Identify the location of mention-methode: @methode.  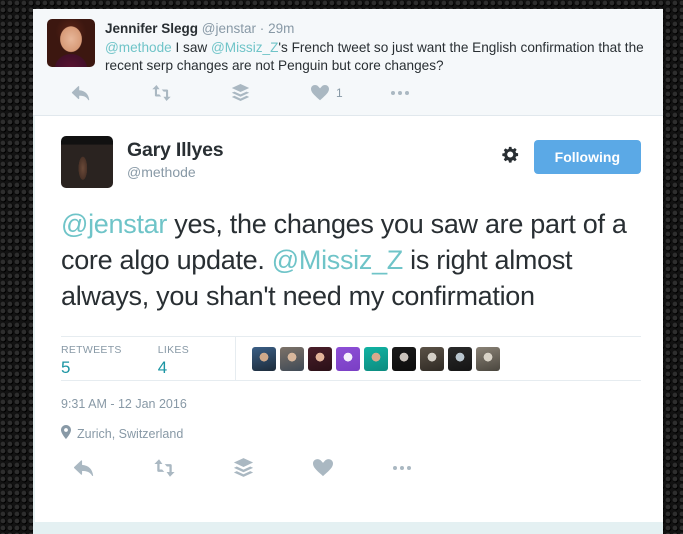
(138, 47).